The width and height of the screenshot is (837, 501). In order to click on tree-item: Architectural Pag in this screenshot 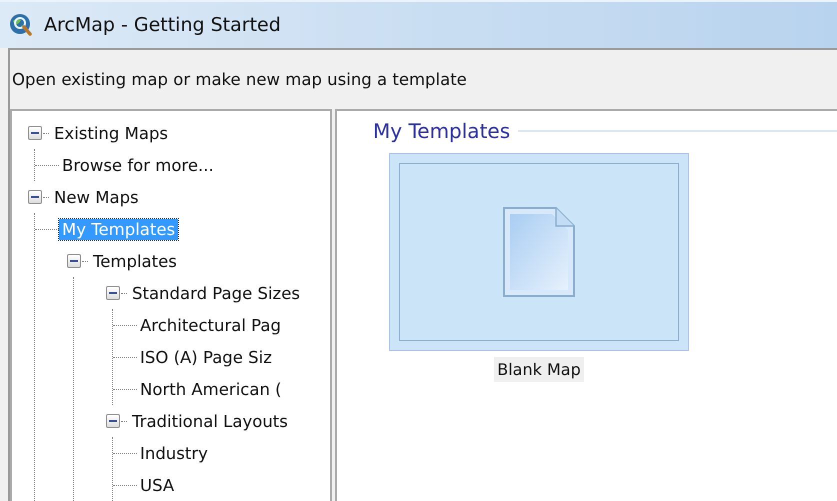, I will do `click(210, 325)`.